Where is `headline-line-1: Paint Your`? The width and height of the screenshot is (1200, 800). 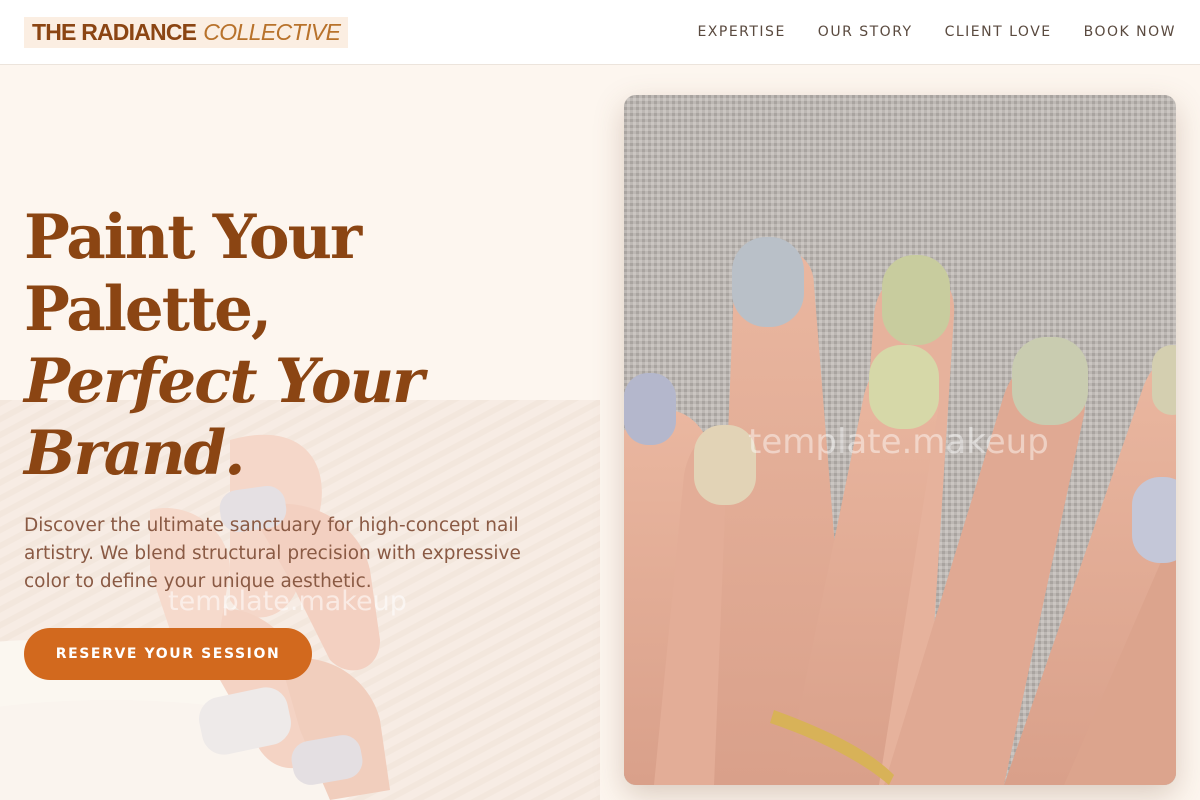
headline-line-1: Paint Your is located at coordinates (193, 237).